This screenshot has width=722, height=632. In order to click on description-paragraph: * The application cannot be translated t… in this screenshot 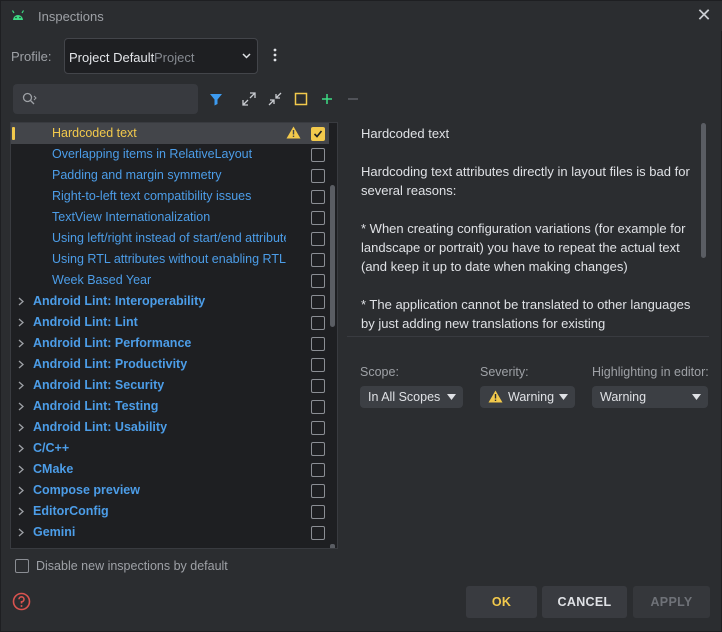, I will do `click(526, 314)`.